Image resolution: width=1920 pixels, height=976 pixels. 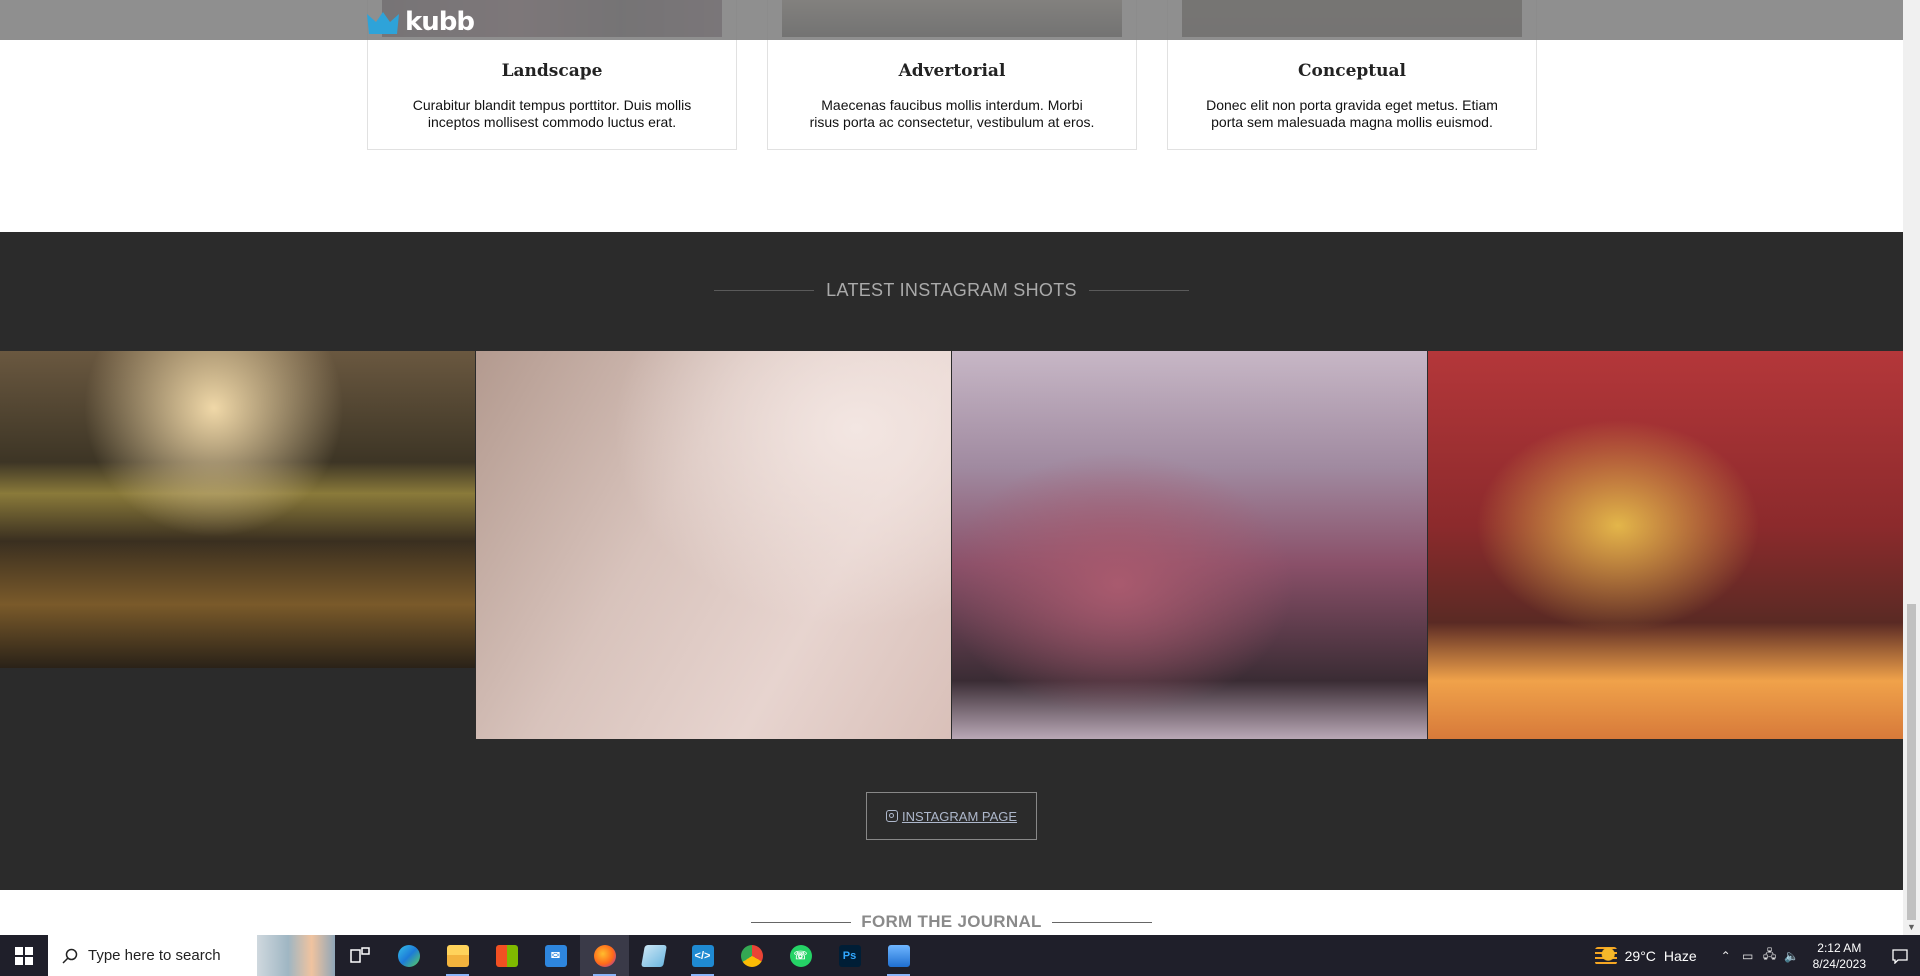 What do you see at coordinates (1911, 762) in the screenshot?
I see `scrollbar-thumb` at bounding box center [1911, 762].